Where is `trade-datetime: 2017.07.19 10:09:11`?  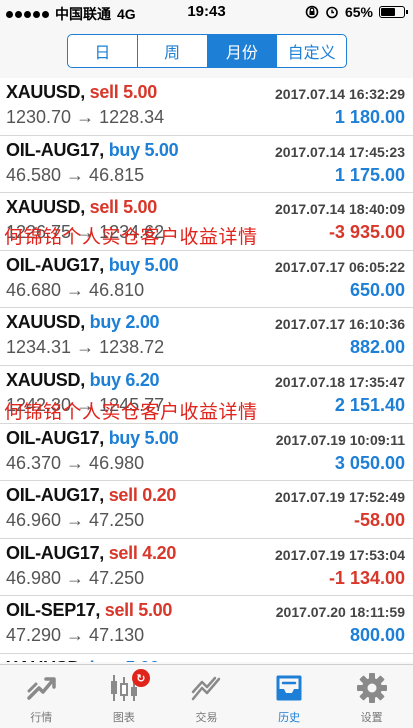 trade-datetime: 2017.07.19 10:09:11 is located at coordinates (340, 439).